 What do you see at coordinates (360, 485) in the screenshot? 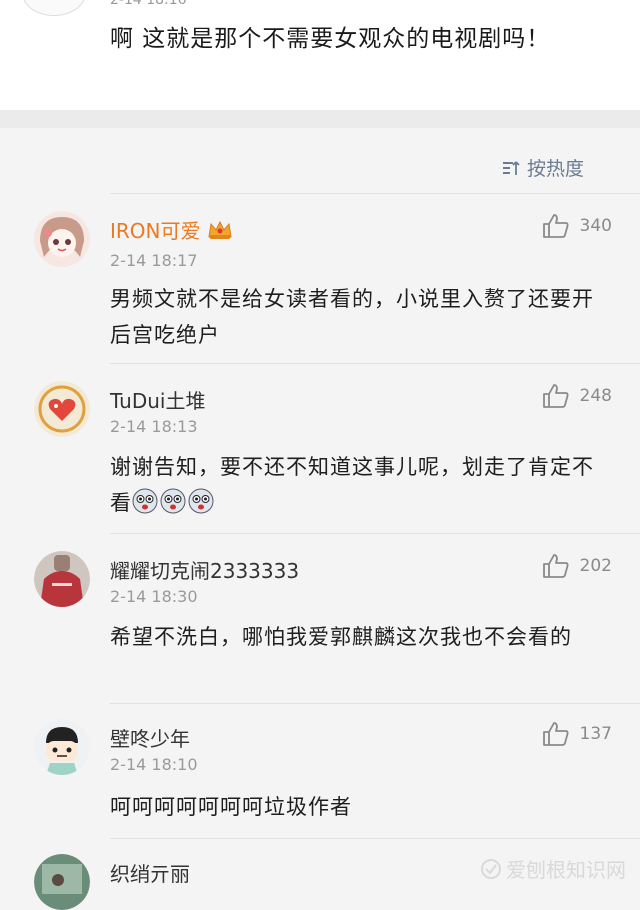
I see `comment-text: 谢谢告知，要不还不知道这事儿呢，划走了肯定不看` at bounding box center [360, 485].